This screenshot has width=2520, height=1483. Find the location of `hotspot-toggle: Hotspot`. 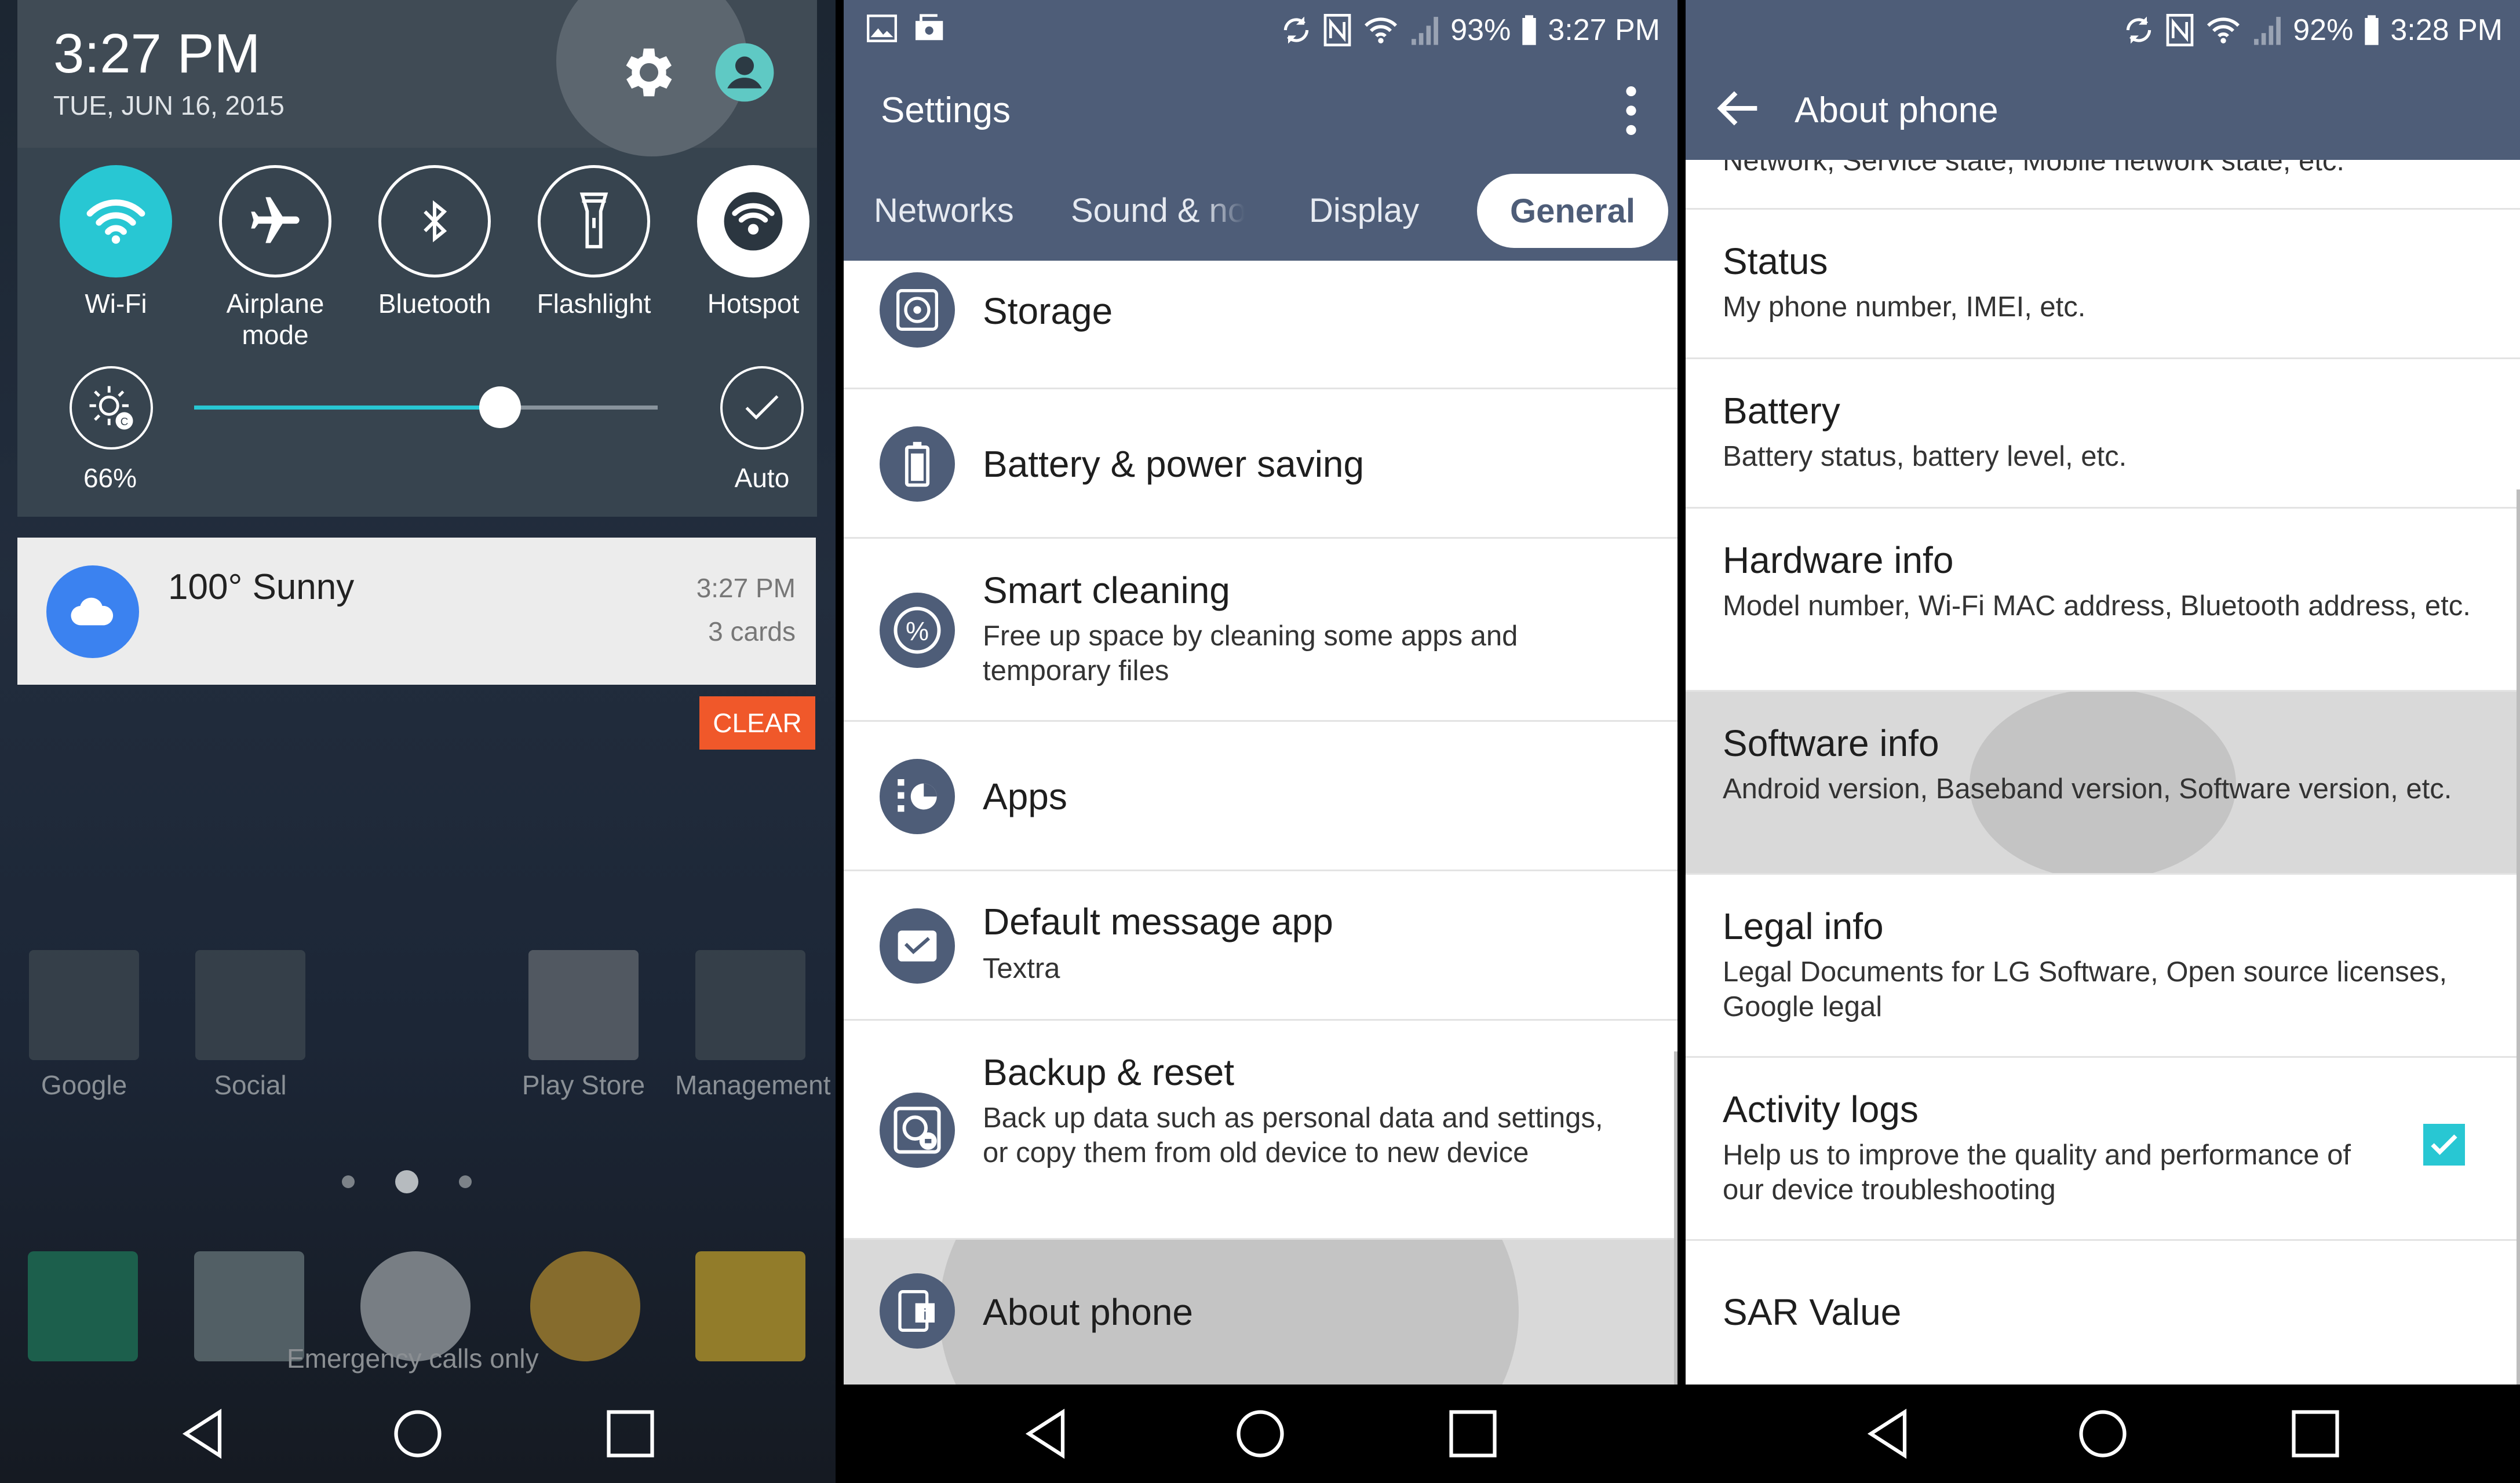

hotspot-toggle: Hotspot is located at coordinates (753, 242).